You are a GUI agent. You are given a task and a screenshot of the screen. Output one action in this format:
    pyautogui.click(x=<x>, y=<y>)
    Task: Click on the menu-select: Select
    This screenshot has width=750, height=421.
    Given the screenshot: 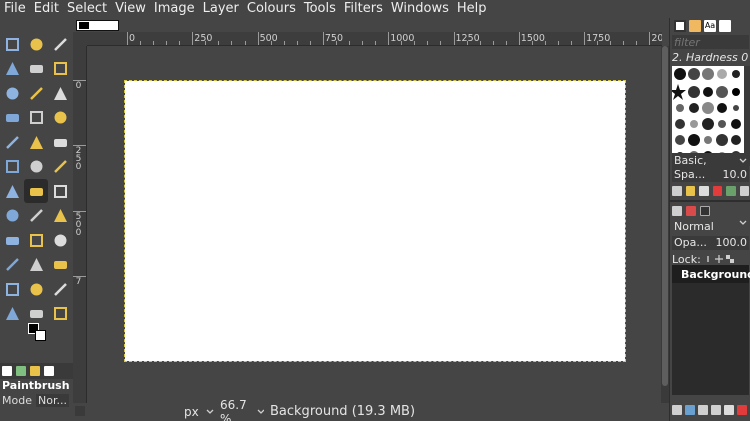 What is the action you would take?
    pyautogui.click(x=87, y=9)
    